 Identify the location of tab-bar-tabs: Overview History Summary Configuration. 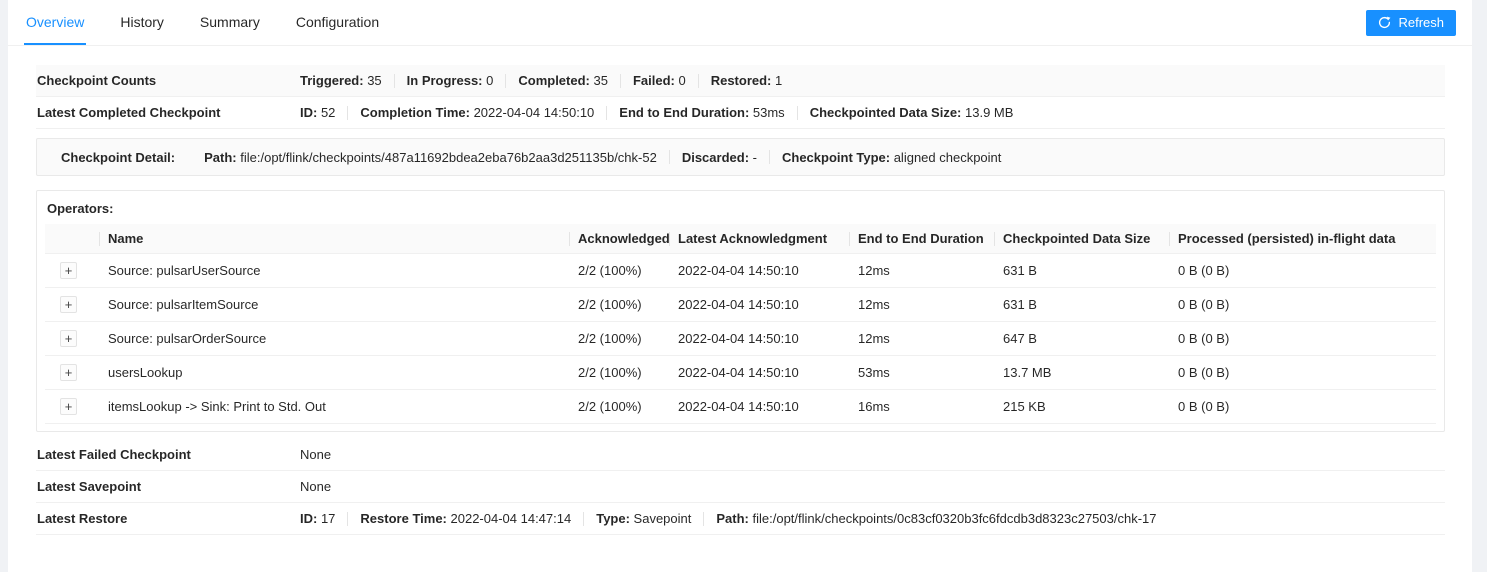
(218, 22).